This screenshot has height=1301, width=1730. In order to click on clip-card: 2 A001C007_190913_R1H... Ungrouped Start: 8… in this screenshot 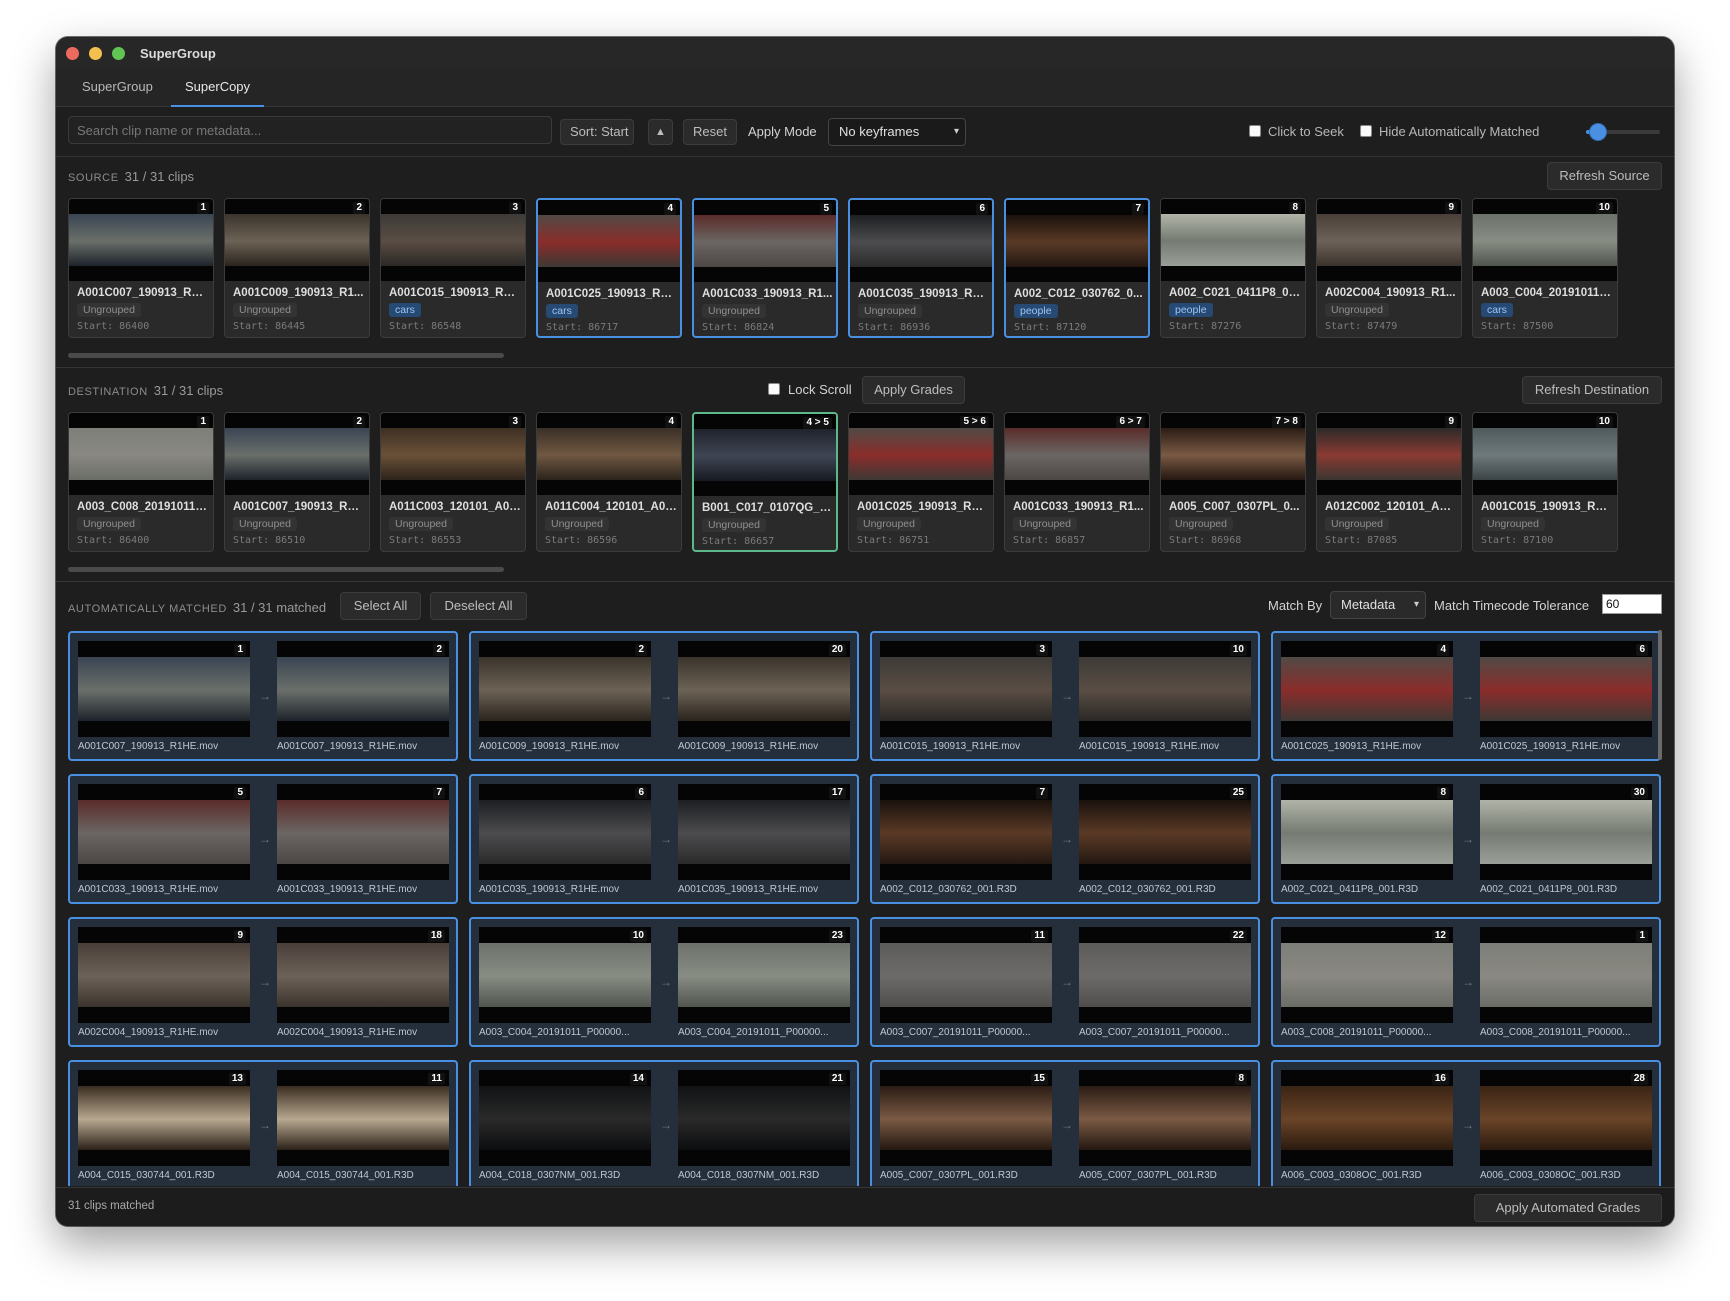, I will do `click(297, 482)`.